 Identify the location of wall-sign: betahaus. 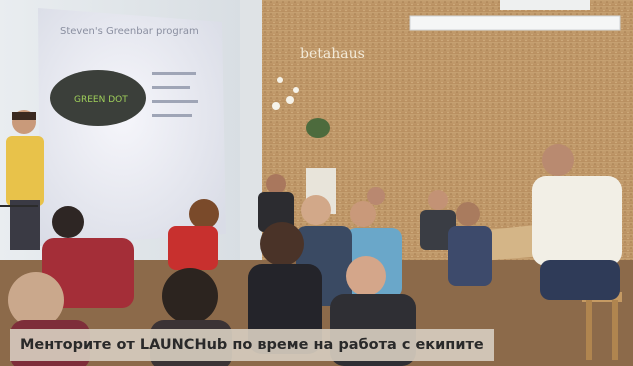
(332, 54).